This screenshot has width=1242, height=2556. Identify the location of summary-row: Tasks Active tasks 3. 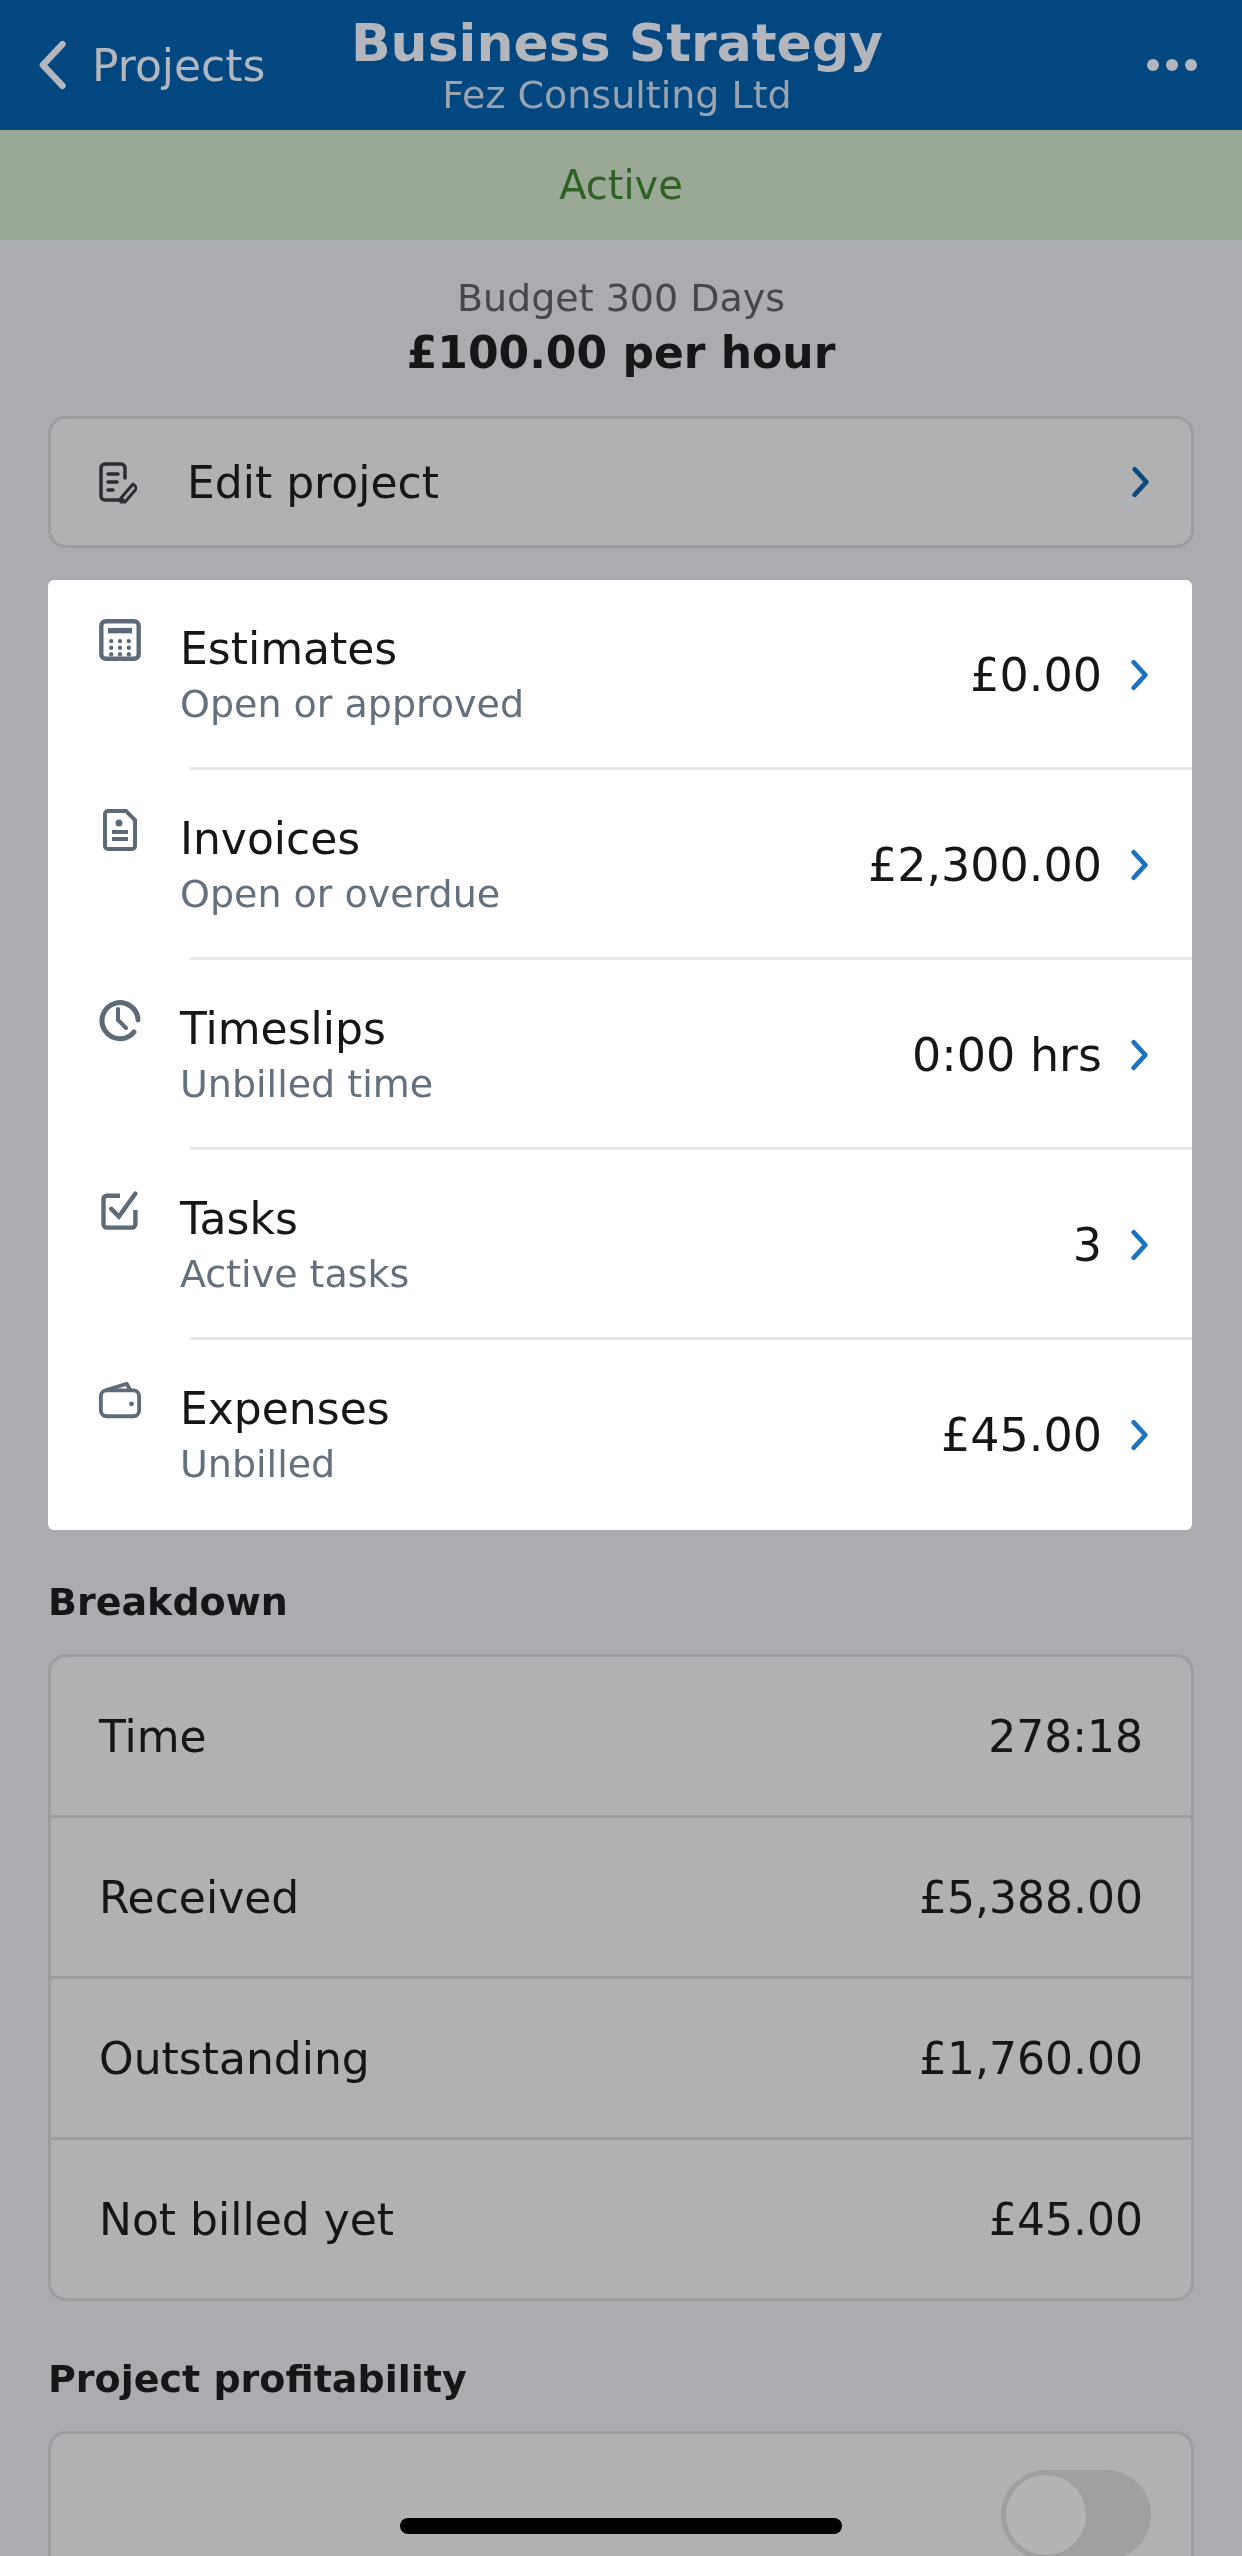
(620, 1245).